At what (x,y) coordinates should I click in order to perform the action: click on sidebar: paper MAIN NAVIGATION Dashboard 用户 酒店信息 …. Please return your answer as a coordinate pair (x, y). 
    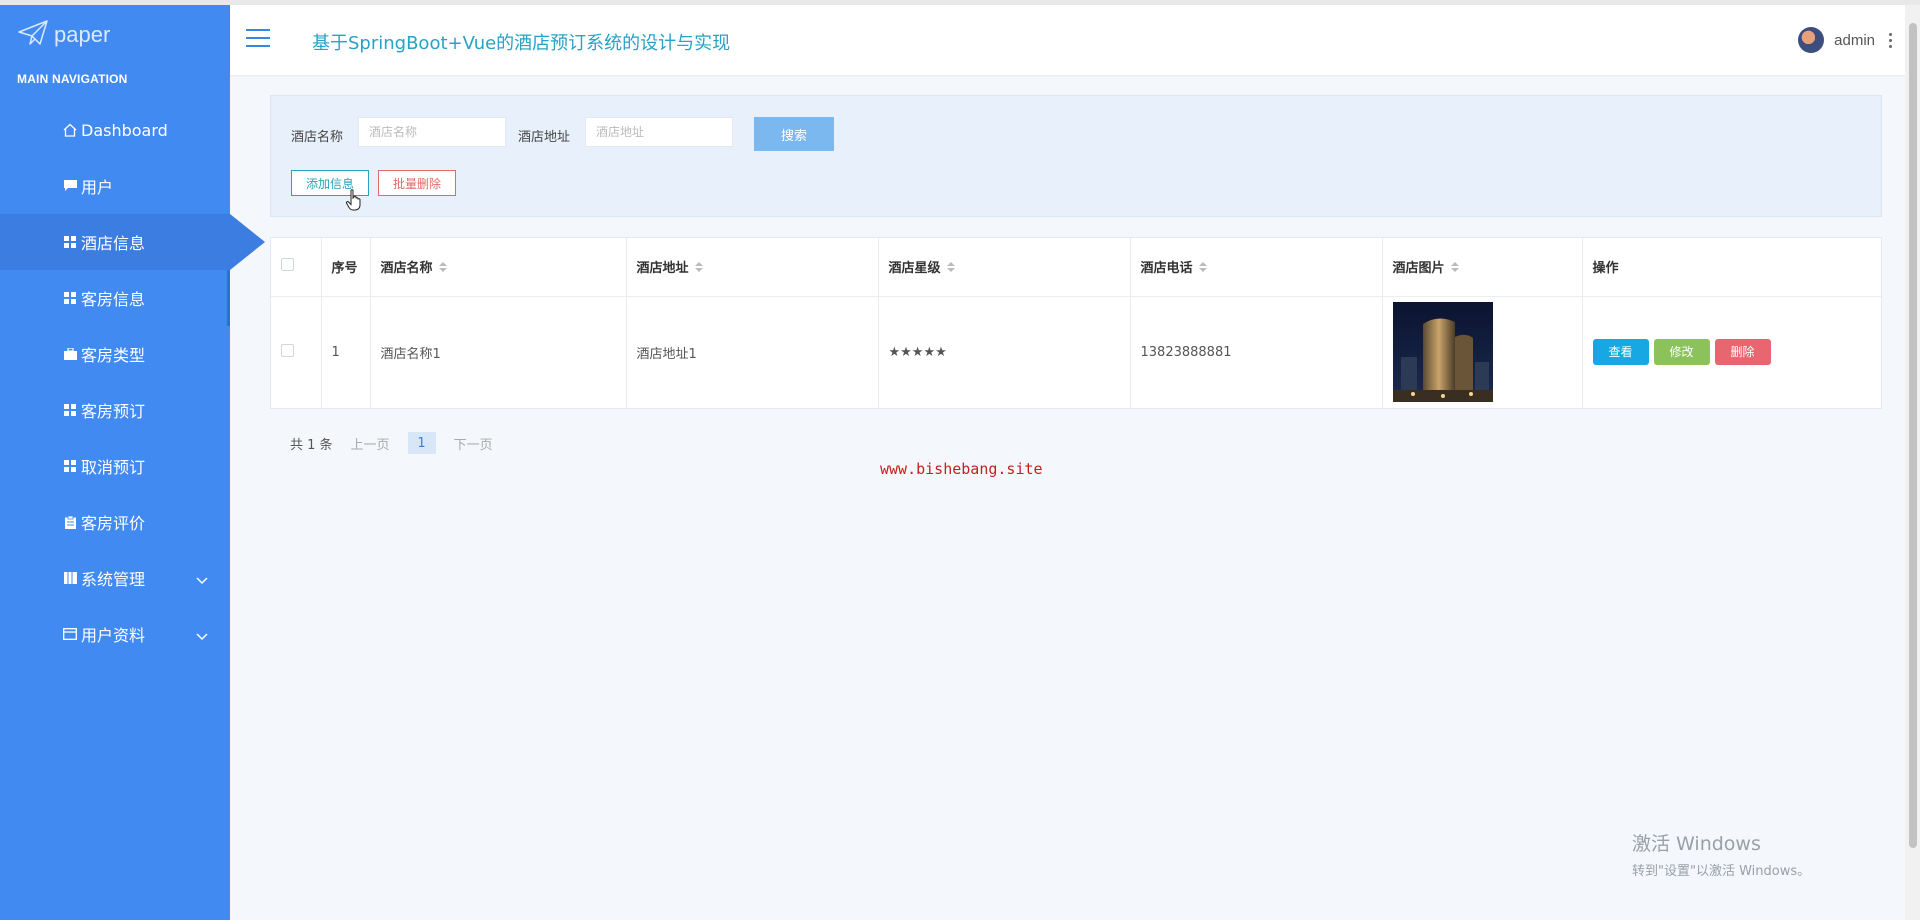
    Looking at the image, I should click on (132, 460).